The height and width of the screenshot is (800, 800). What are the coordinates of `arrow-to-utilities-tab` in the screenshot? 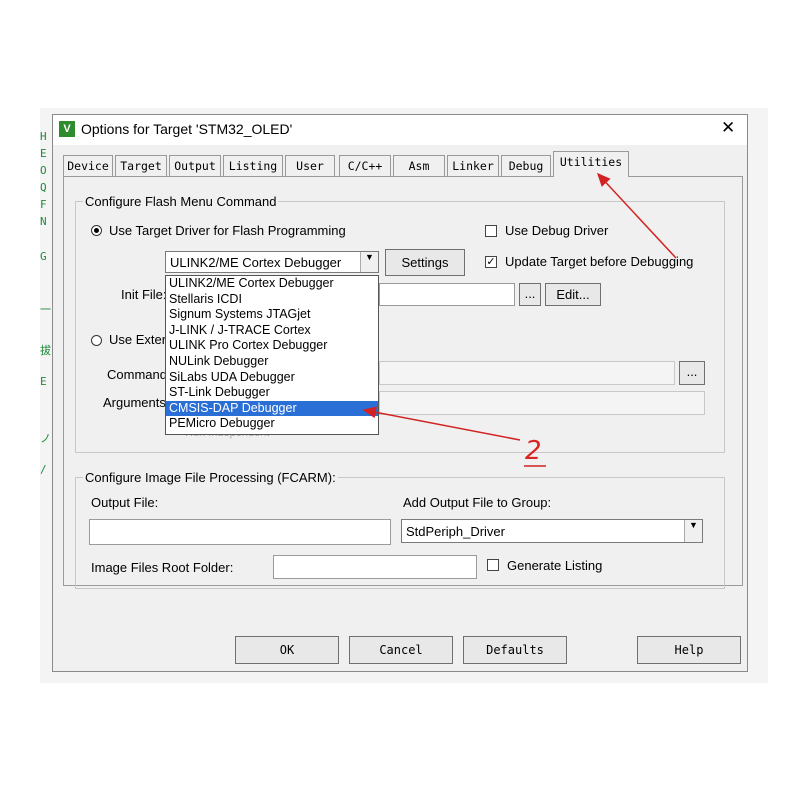 It's located at (636, 215).